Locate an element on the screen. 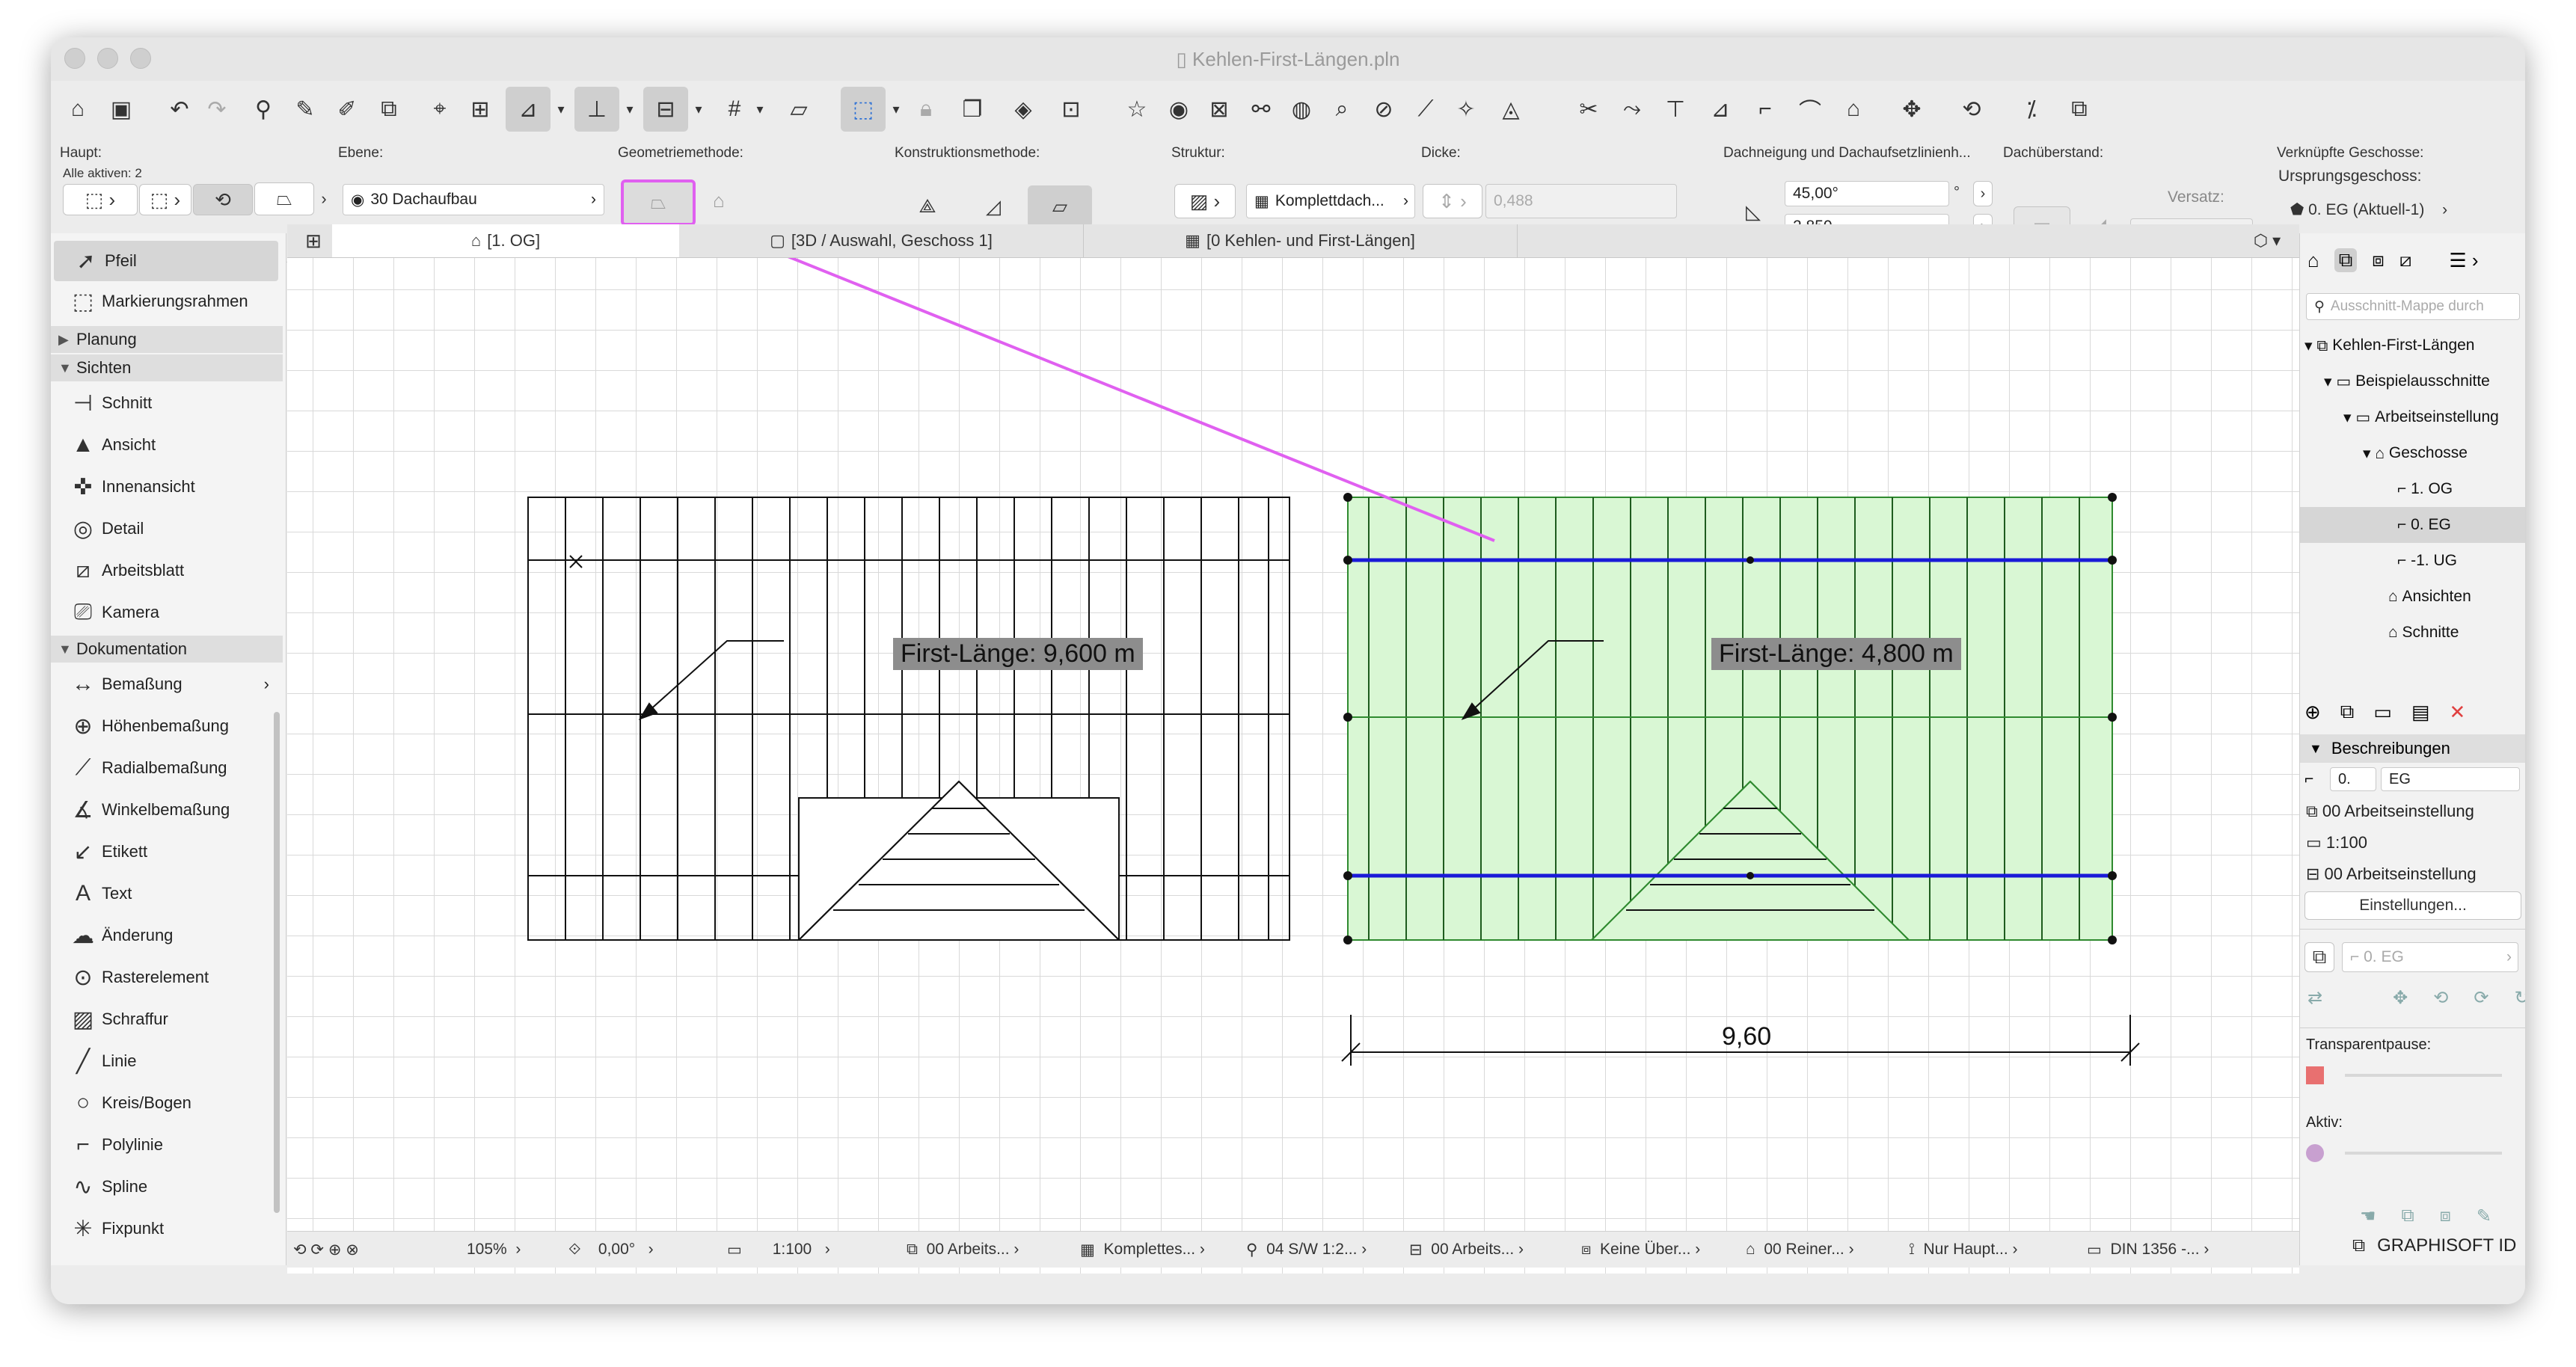  tool-fixpunkt: ✳ Fixpunkt is located at coordinates (167, 1228).